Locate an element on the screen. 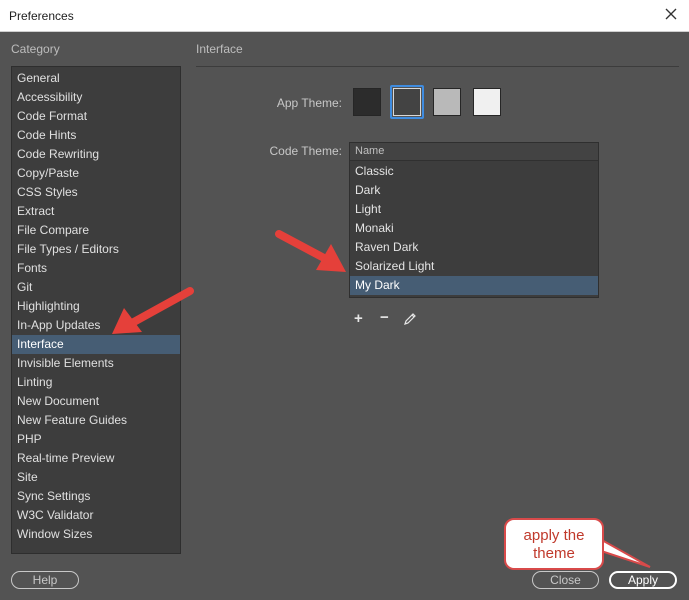 The image size is (689, 600). sidebar-item-copy-paste: Copy/Paste is located at coordinates (96, 173).